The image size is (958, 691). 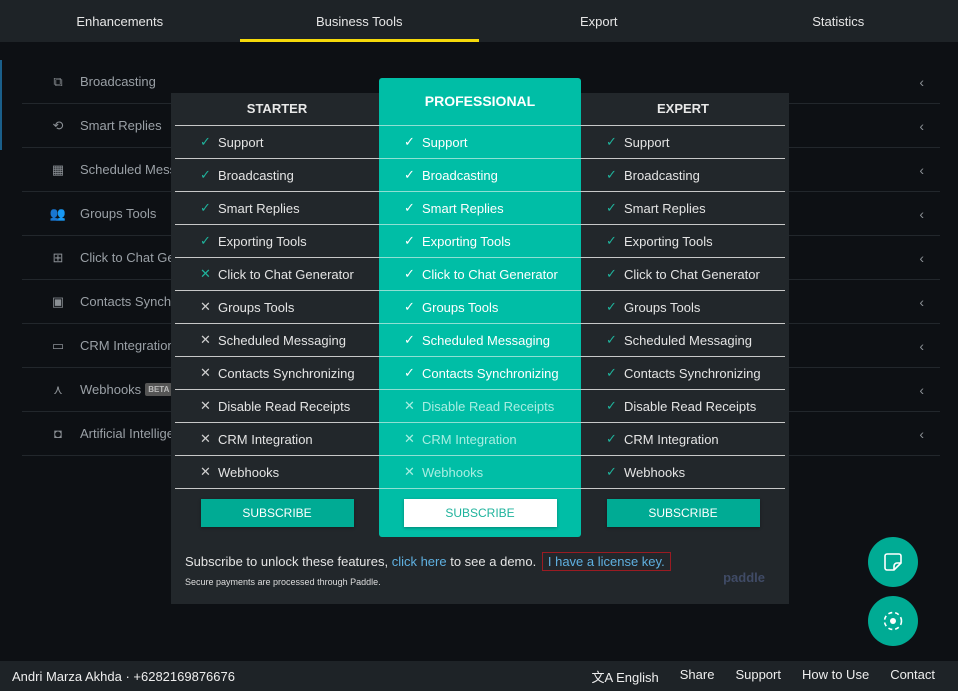 I want to click on feature-row: ✕ Disable Read Receipts, so click(x=480, y=405).